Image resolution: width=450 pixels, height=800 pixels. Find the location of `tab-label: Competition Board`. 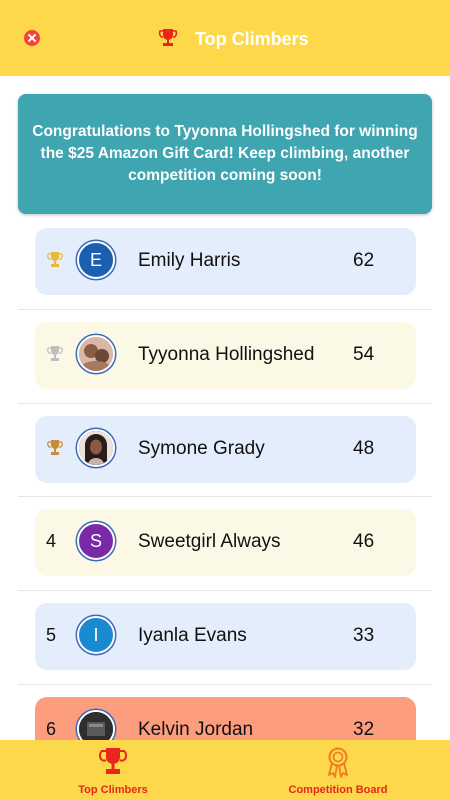

tab-label: Competition Board is located at coordinates (338, 790).